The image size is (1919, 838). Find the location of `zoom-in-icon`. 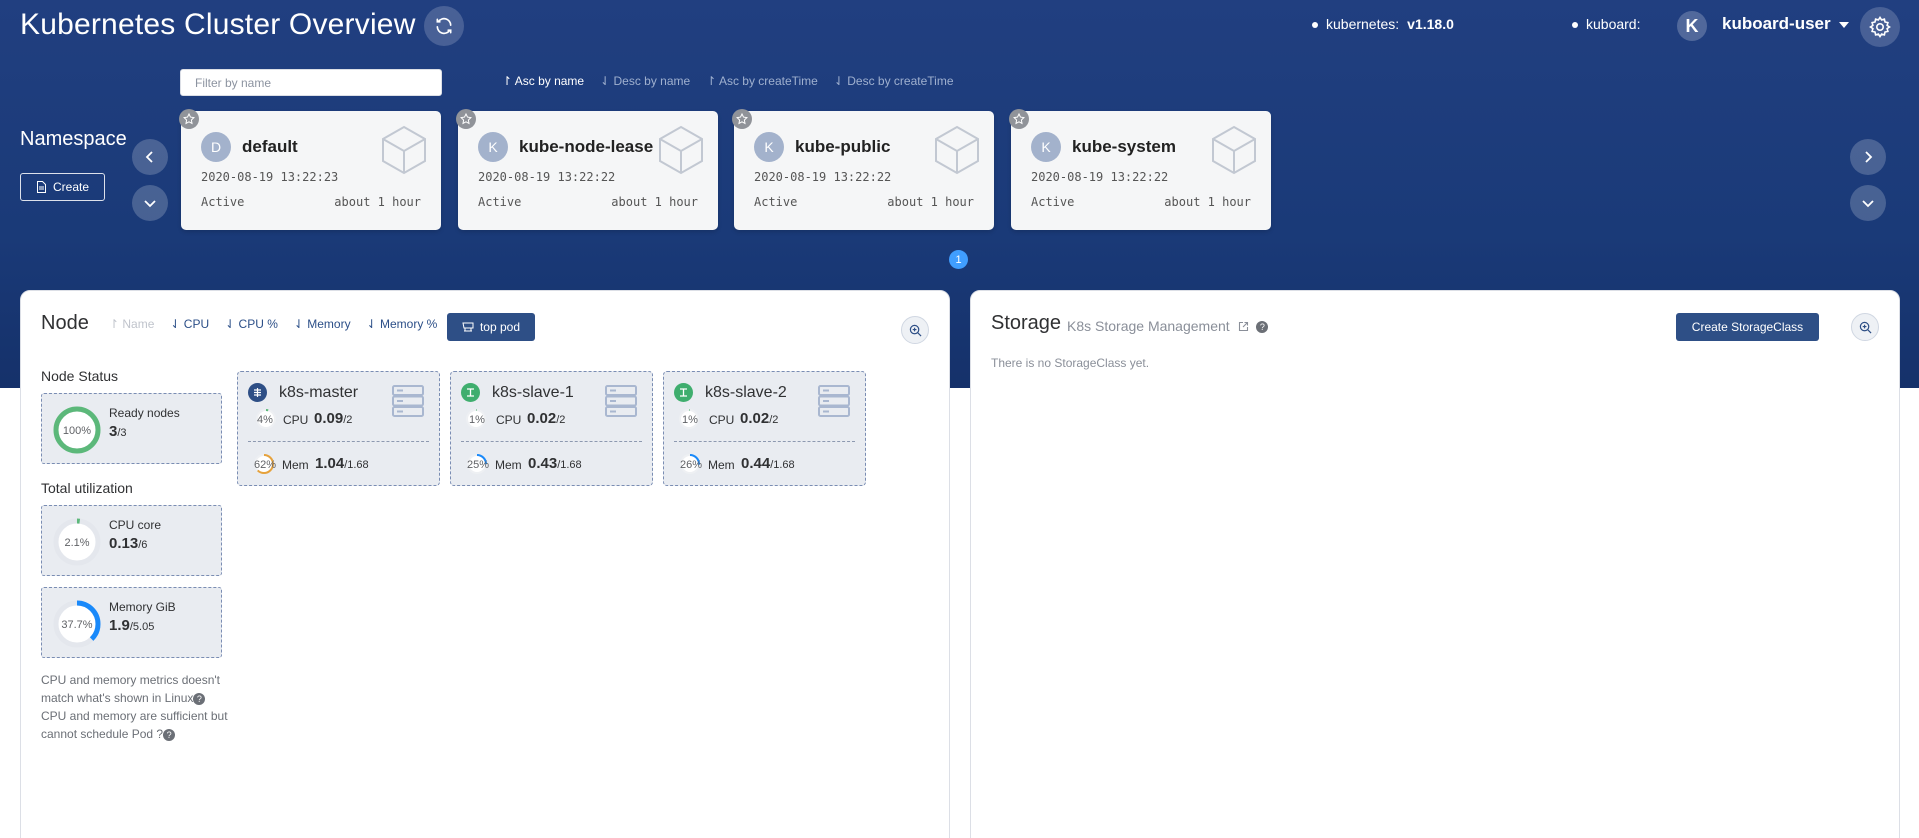

zoom-in-icon is located at coordinates (915, 330).